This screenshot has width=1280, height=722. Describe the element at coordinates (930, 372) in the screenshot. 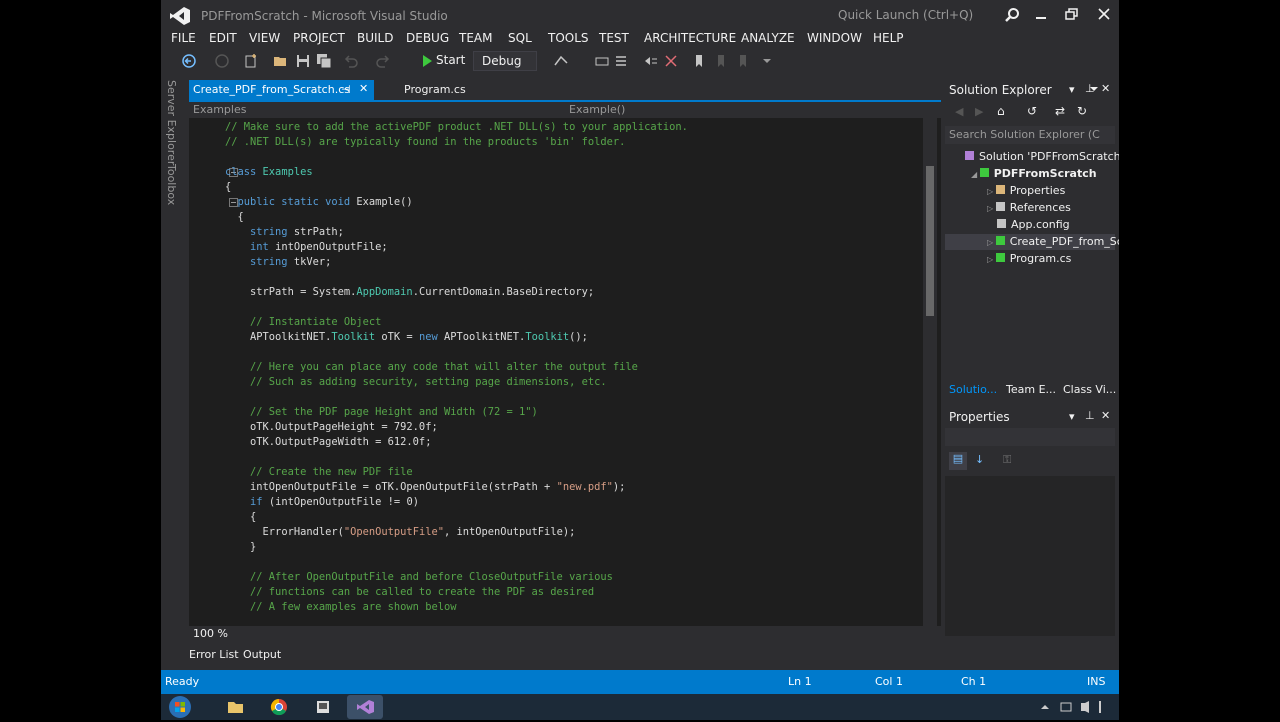

I see `editor-vertical-scrollbar` at that location.